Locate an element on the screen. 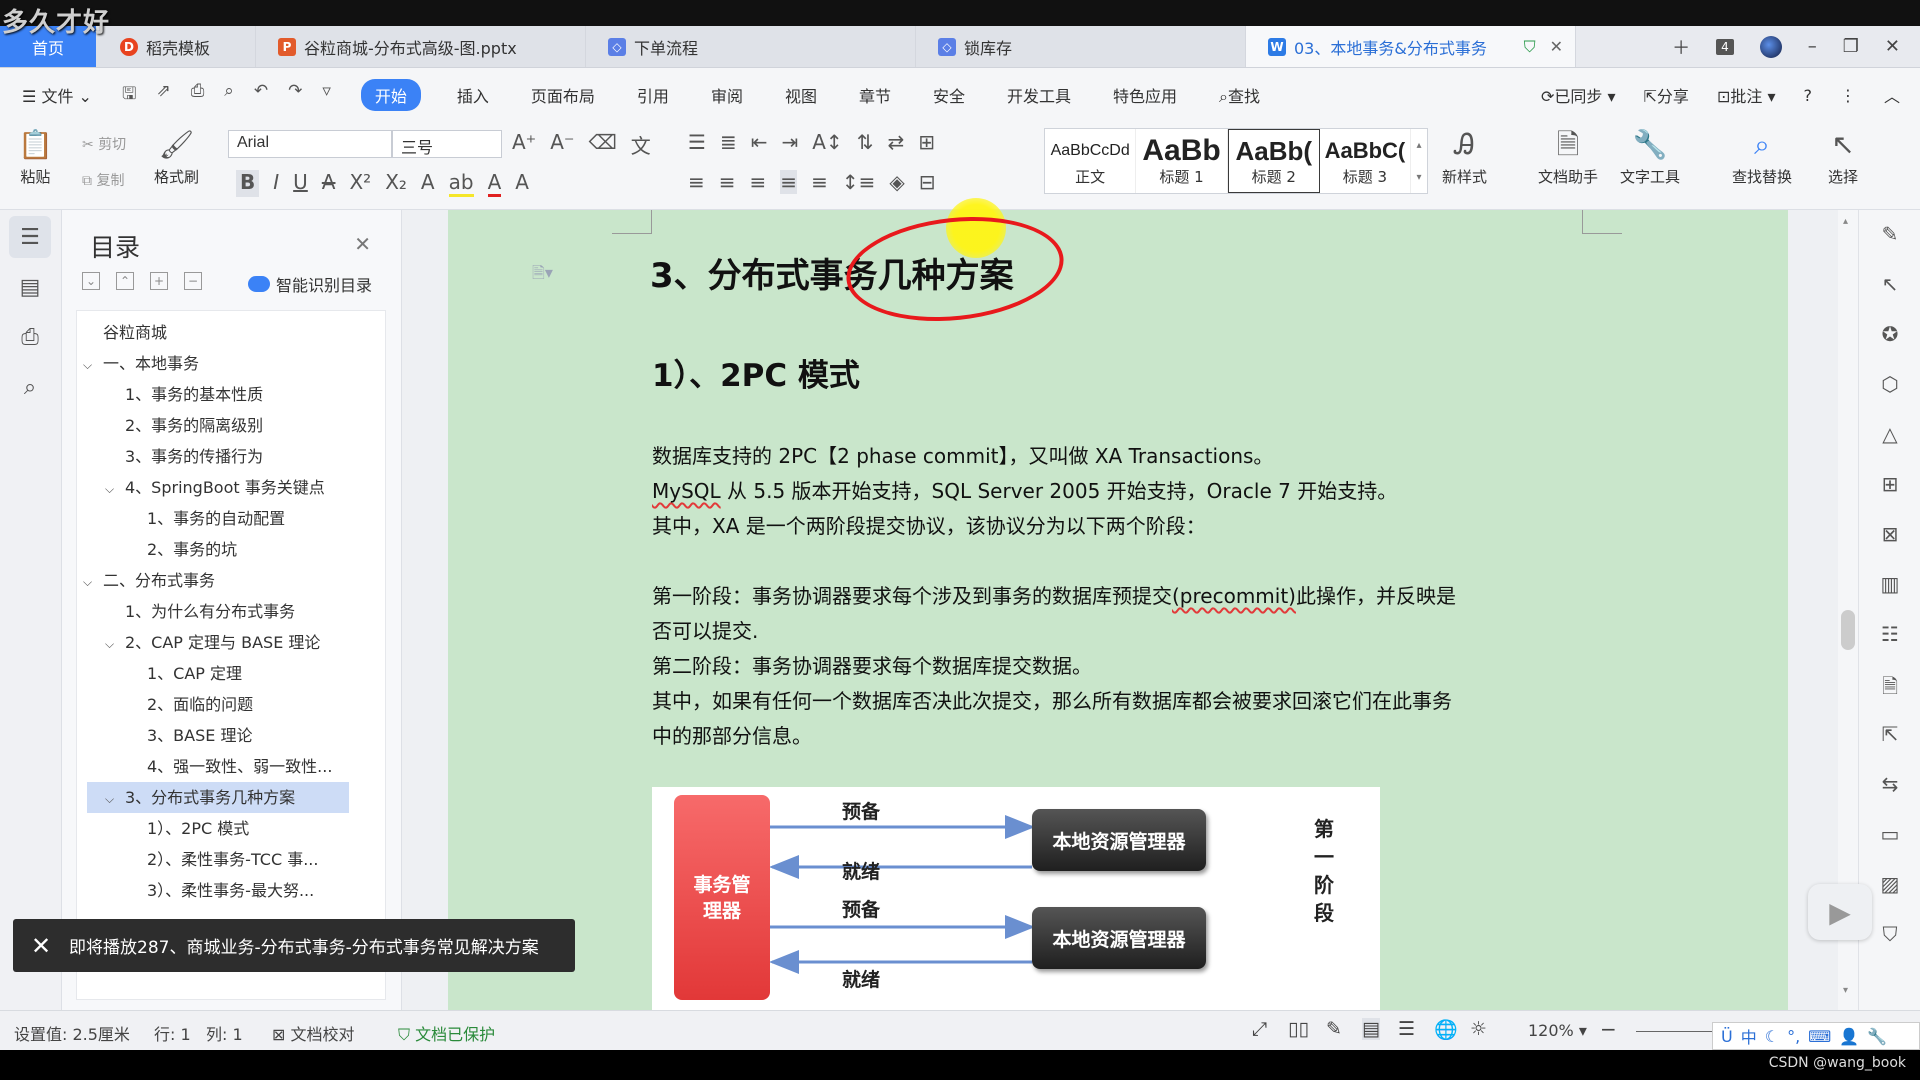  minimize-icon: – is located at coordinates (1812, 46).